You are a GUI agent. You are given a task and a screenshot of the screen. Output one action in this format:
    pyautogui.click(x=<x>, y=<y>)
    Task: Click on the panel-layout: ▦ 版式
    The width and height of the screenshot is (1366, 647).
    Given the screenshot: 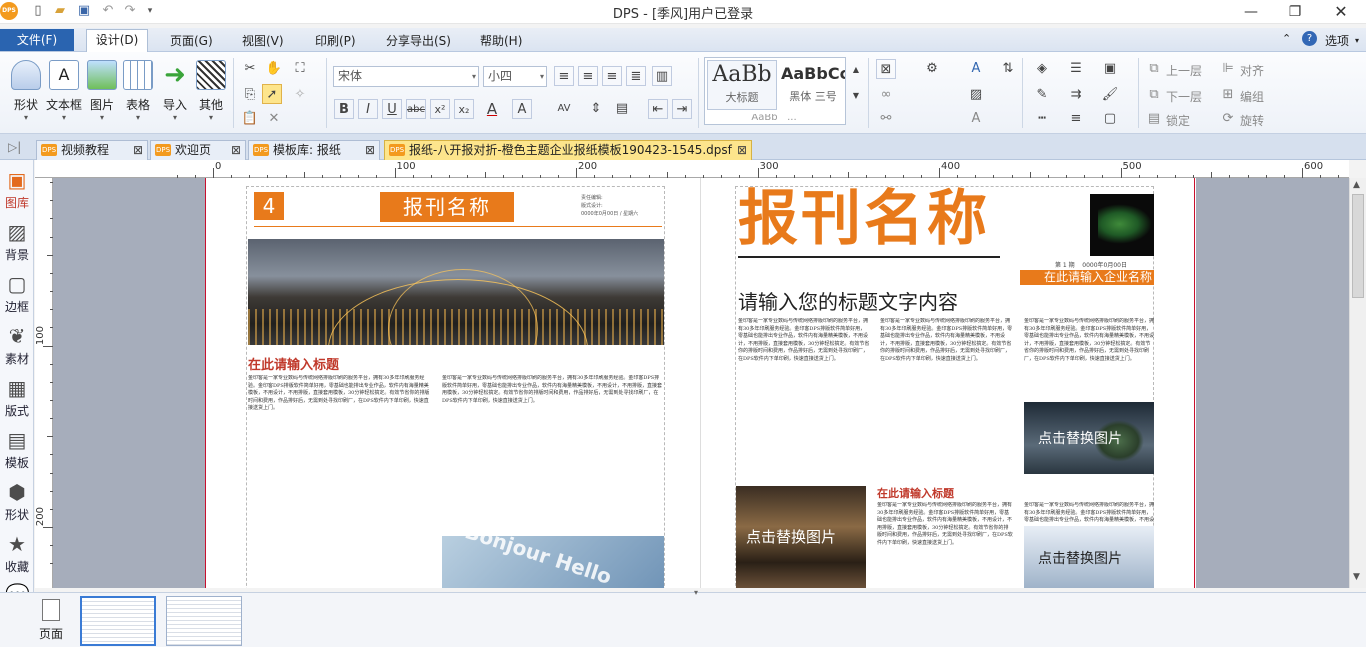 What is the action you would take?
    pyautogui.click(x=17, y=397)
    